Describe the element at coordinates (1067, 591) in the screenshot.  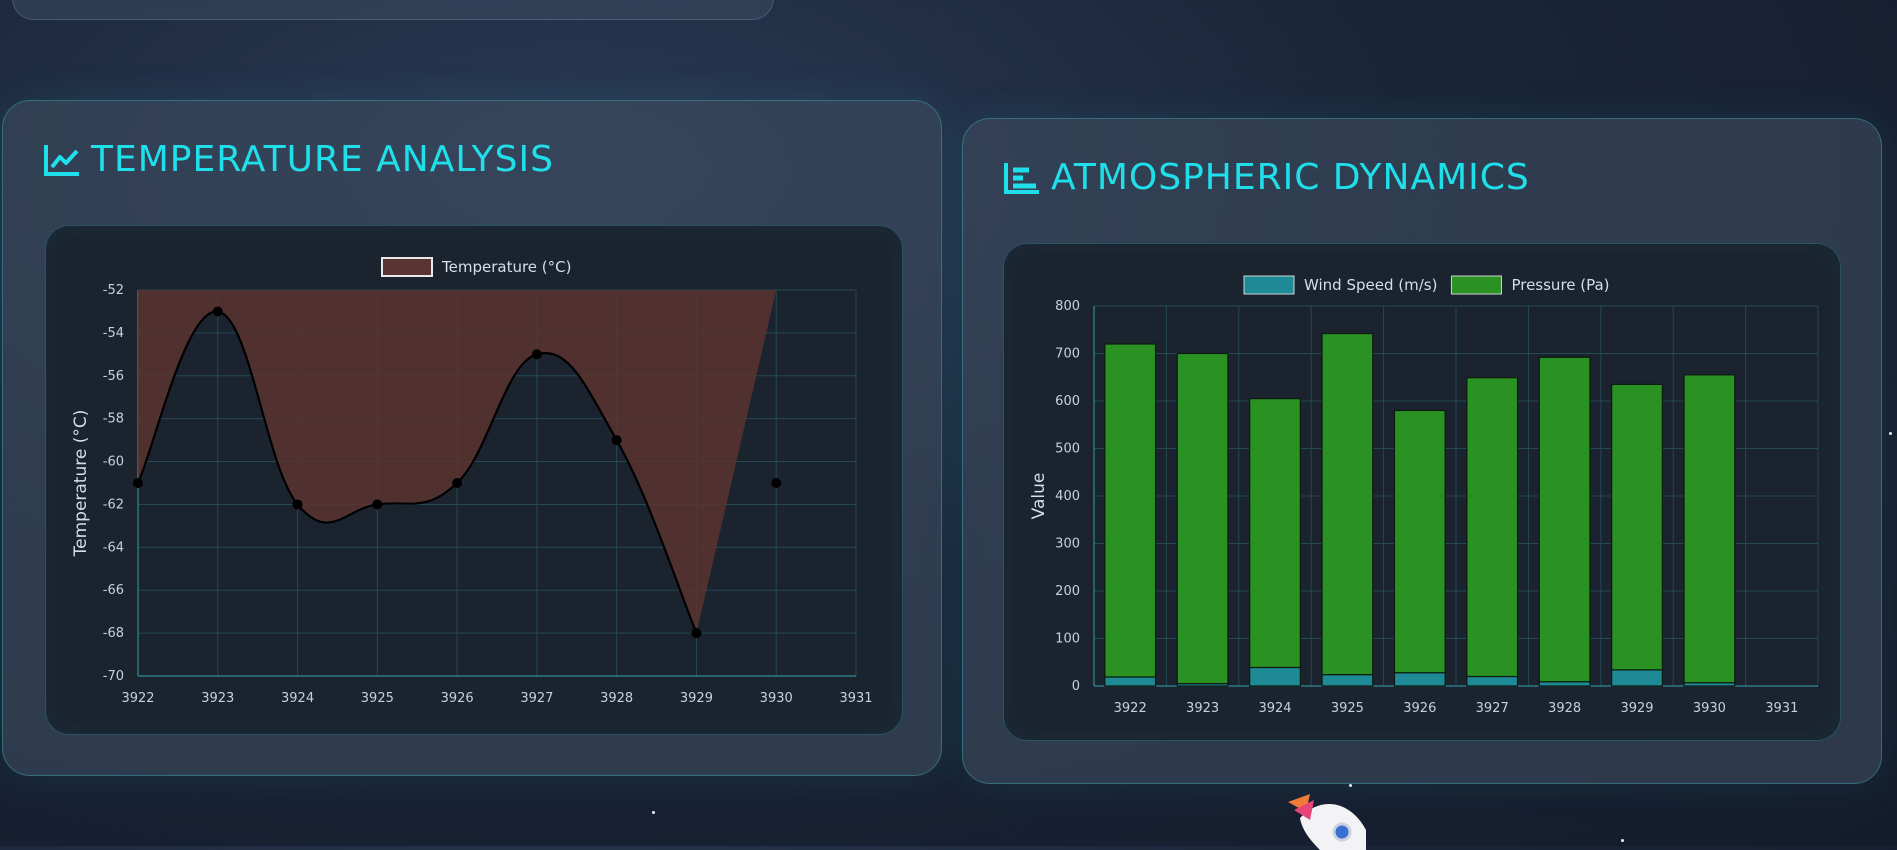
I see `y-tick-label: 200` at that location.